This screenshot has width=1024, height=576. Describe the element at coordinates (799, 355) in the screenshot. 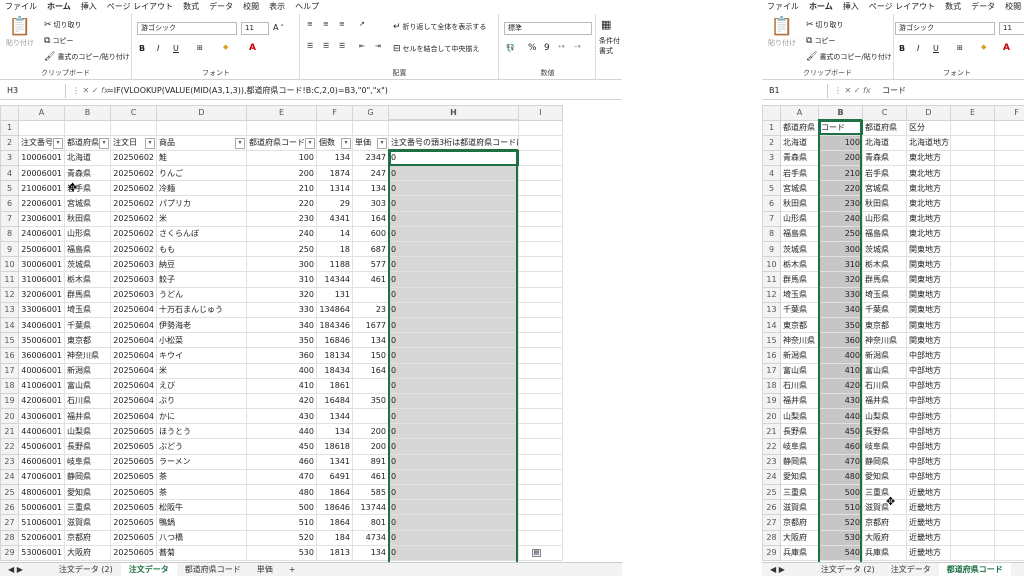

I see `cell: 新潟県` at that location.